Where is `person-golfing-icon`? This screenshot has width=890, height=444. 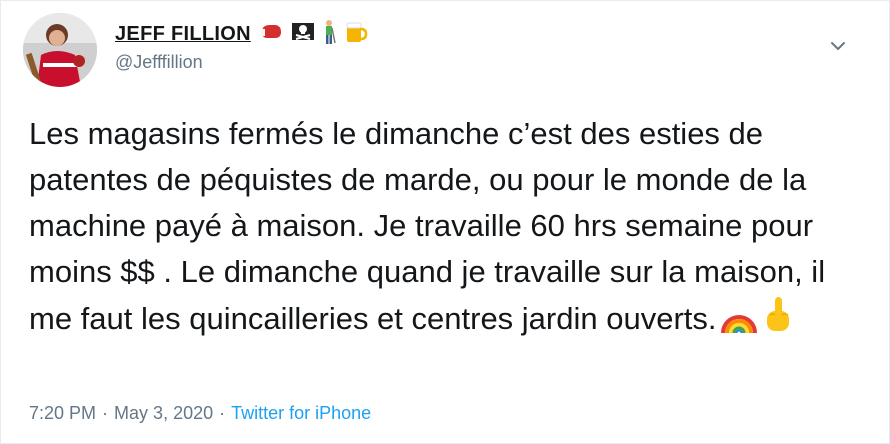 person-golfing-icon is located at coordinates (329, 34).